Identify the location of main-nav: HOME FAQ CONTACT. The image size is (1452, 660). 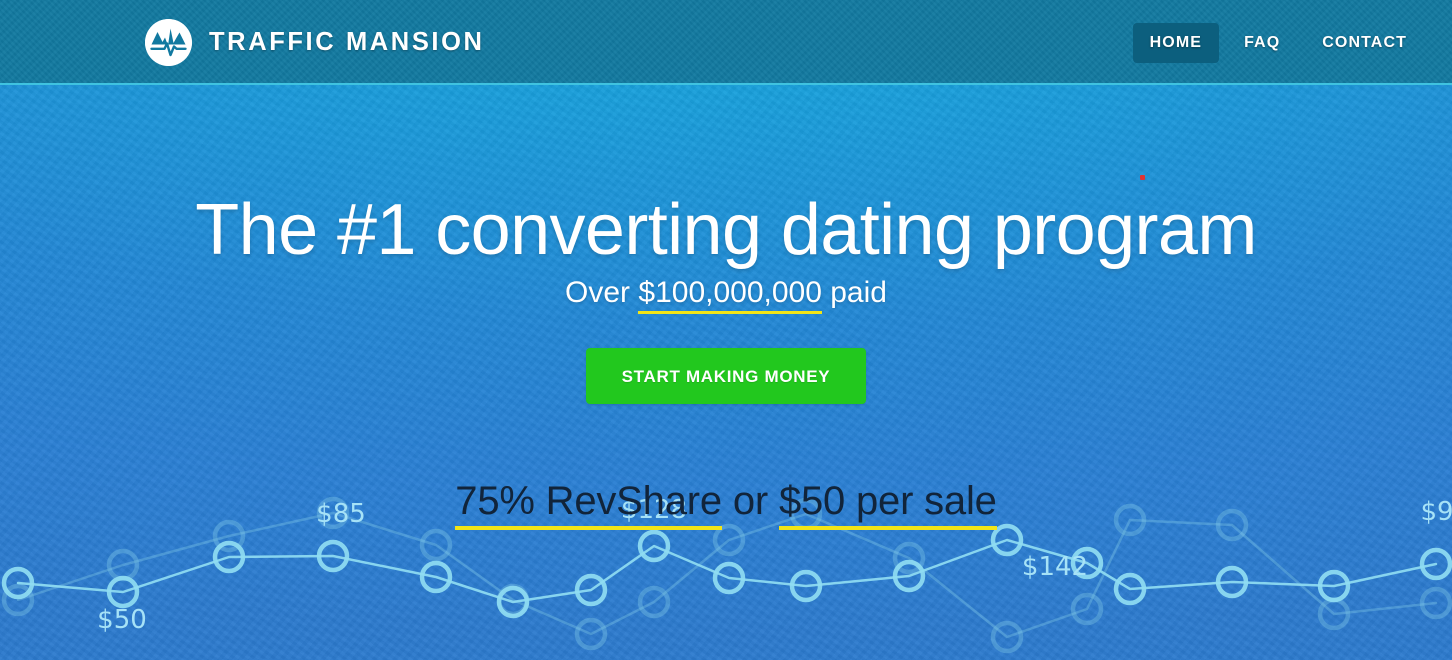
(1278, 42).